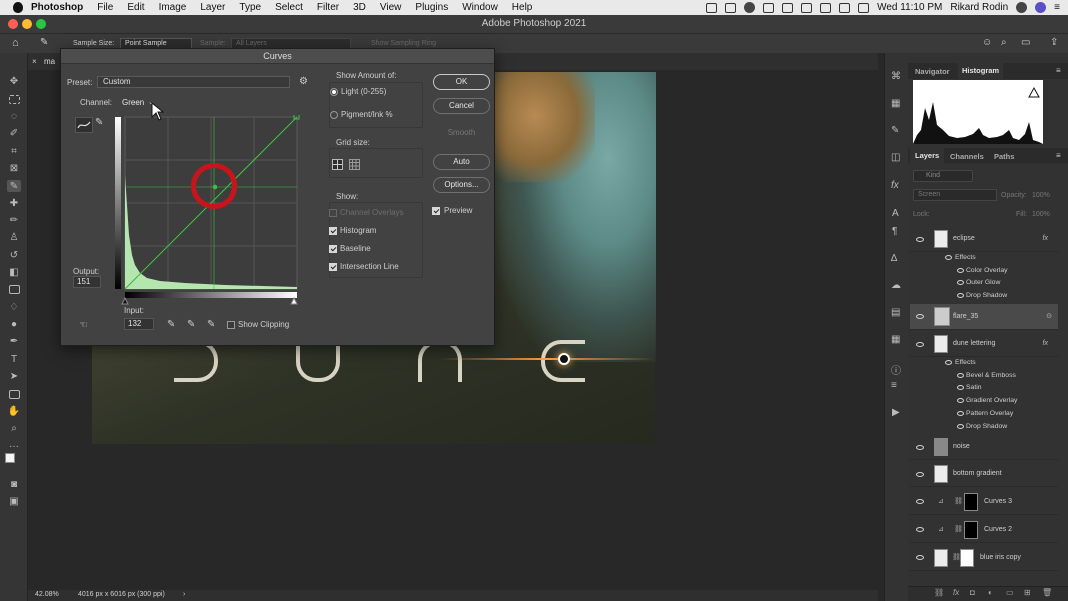 The image size is (1068, 601). Describe the element at coordinates (967, 156) in the screenshot. I see `tab-channels: Channels` at that location.